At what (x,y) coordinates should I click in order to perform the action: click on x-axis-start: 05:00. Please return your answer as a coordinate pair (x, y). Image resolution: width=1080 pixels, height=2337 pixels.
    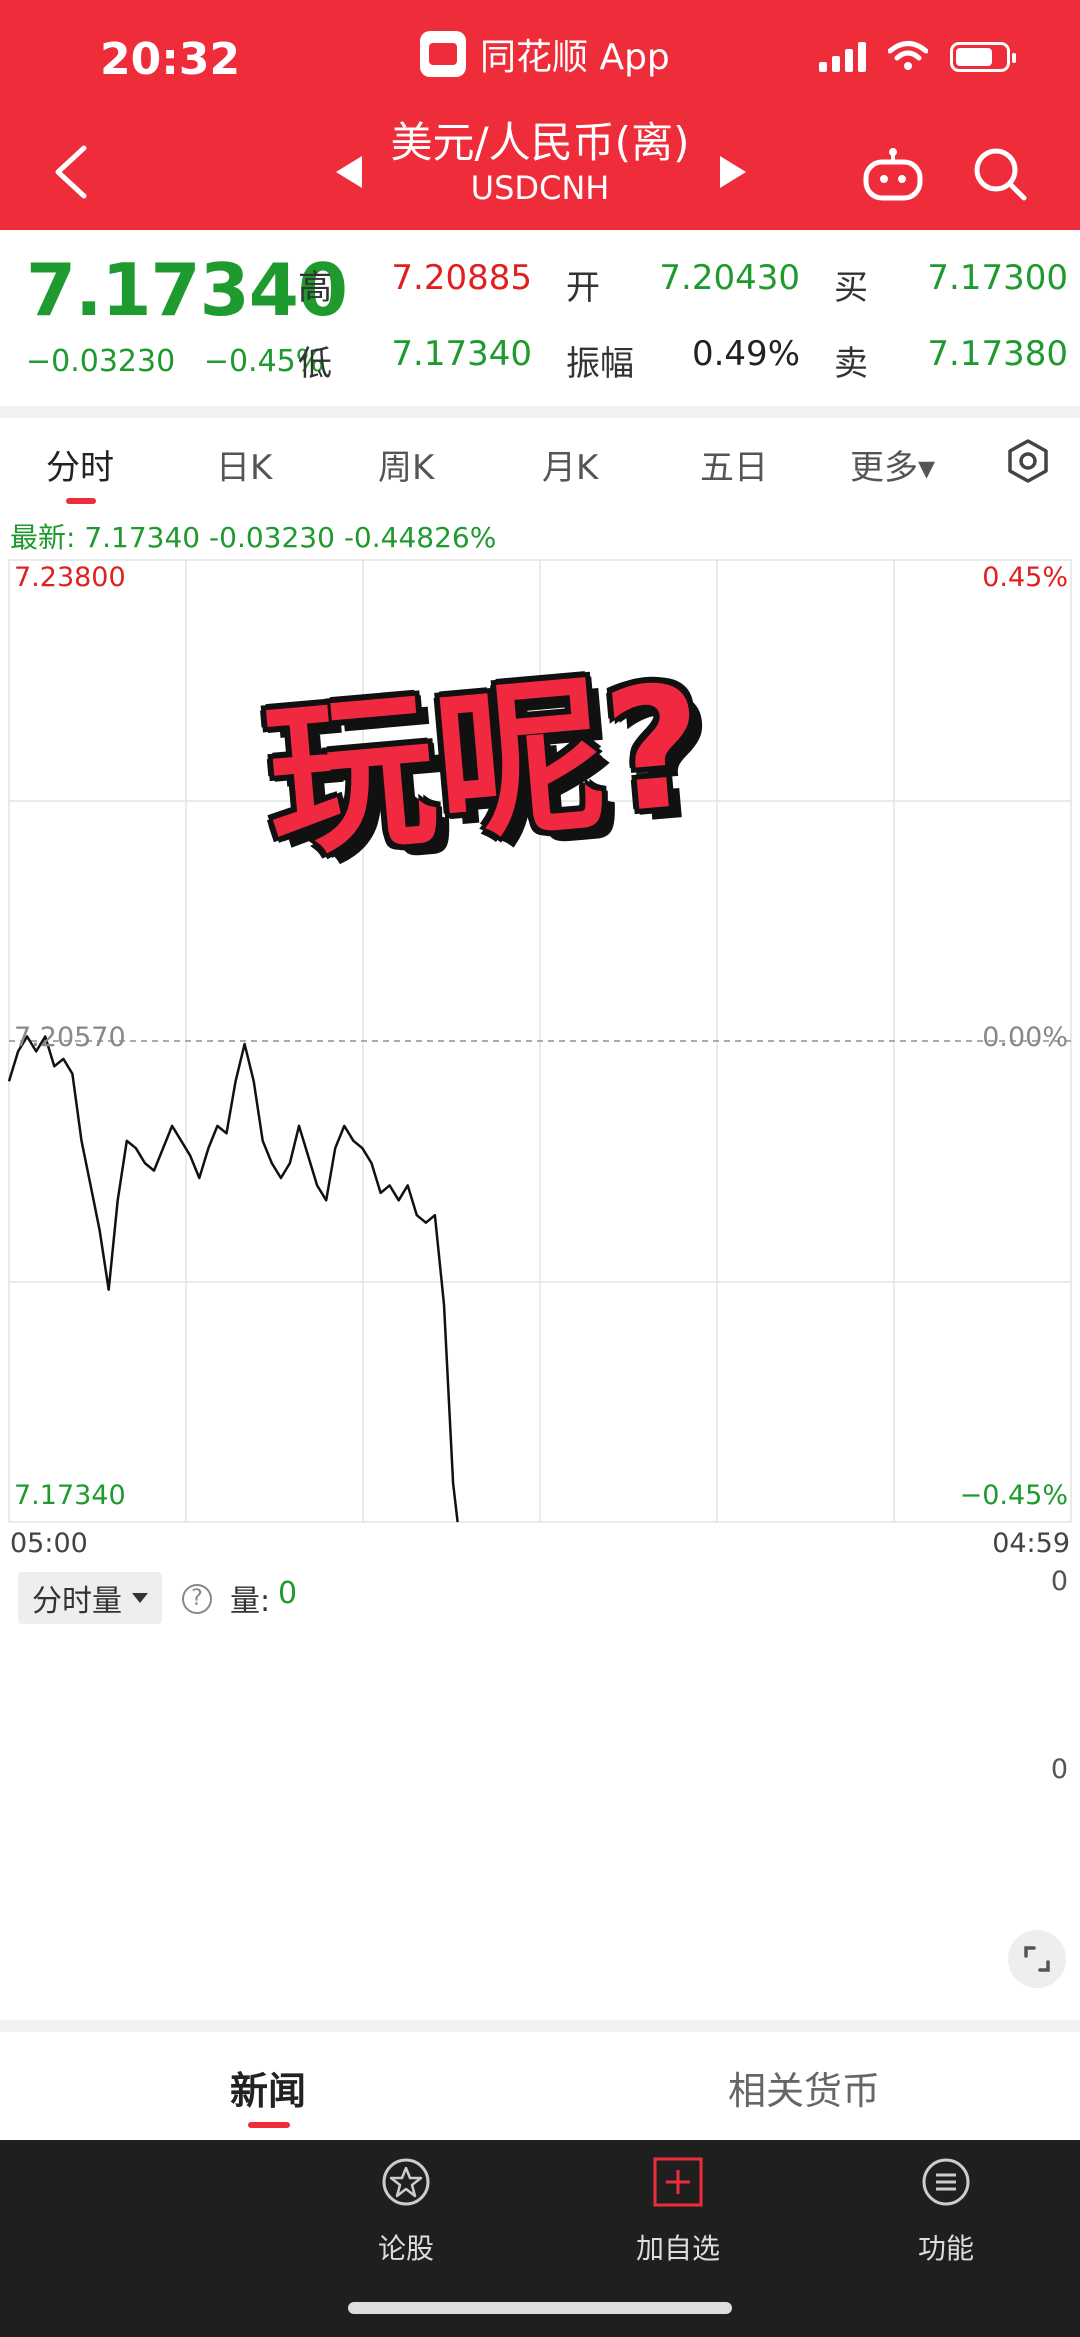
    Looking at the image, I should click on (49, 1543).